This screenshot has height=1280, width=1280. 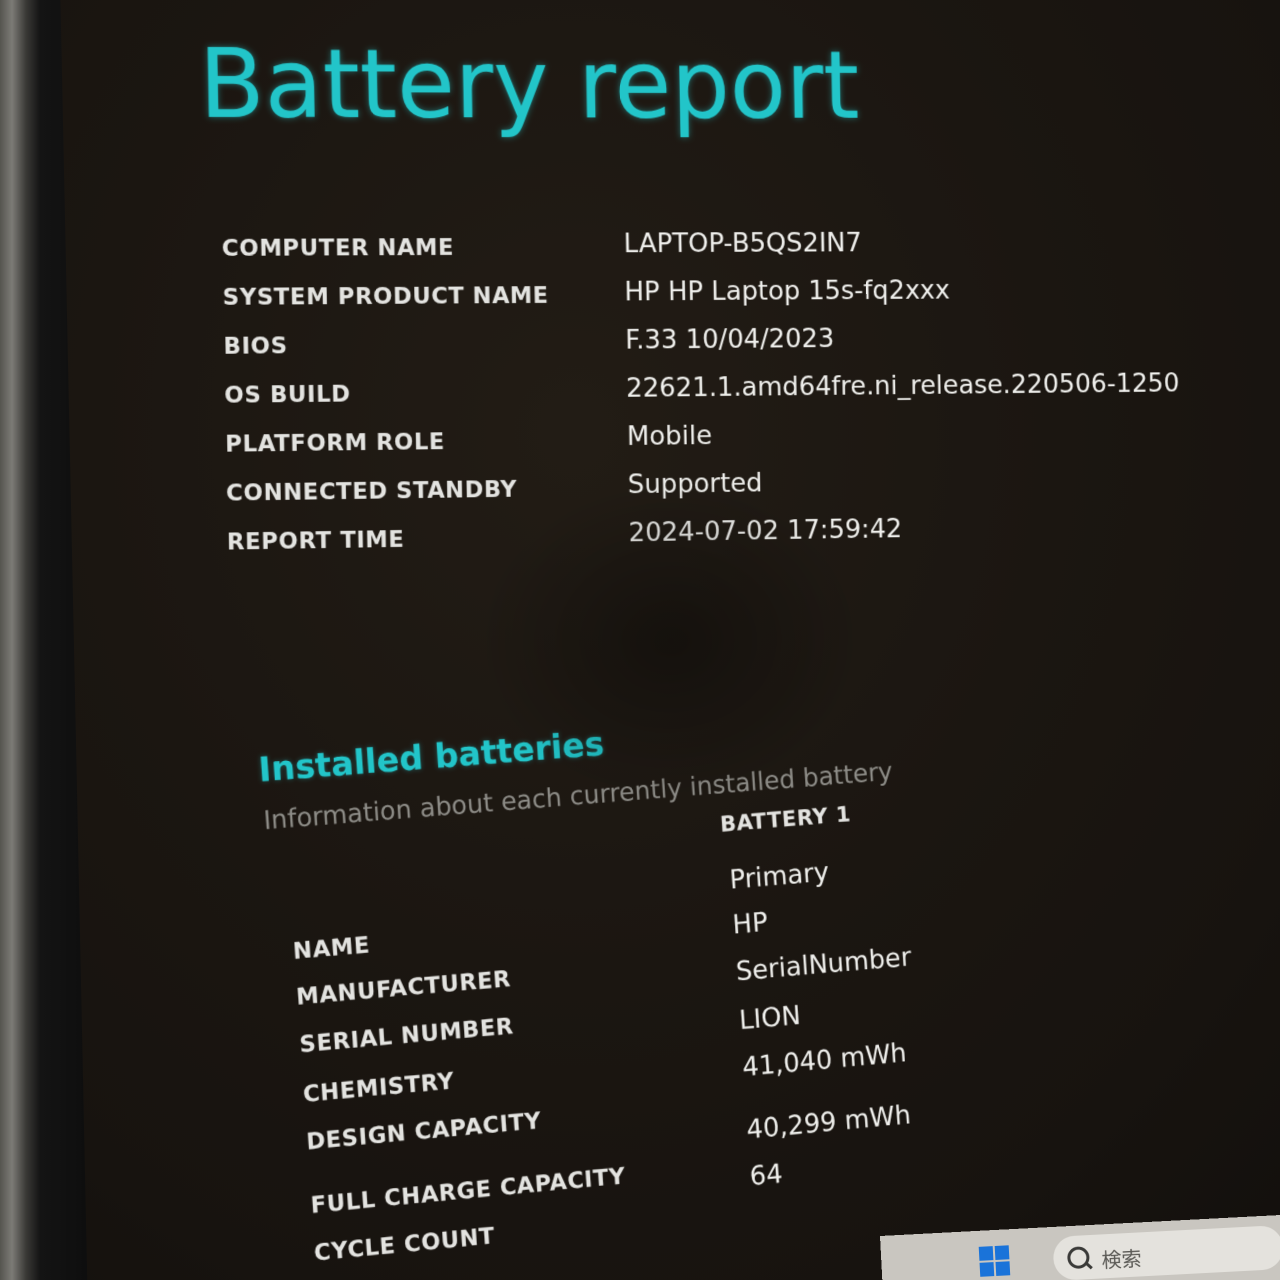 What do you see at coordinates (1166, 1252) in the screenshot?
I see `taskbar-search-box: 検索` at bounding box center [1166, 1252].